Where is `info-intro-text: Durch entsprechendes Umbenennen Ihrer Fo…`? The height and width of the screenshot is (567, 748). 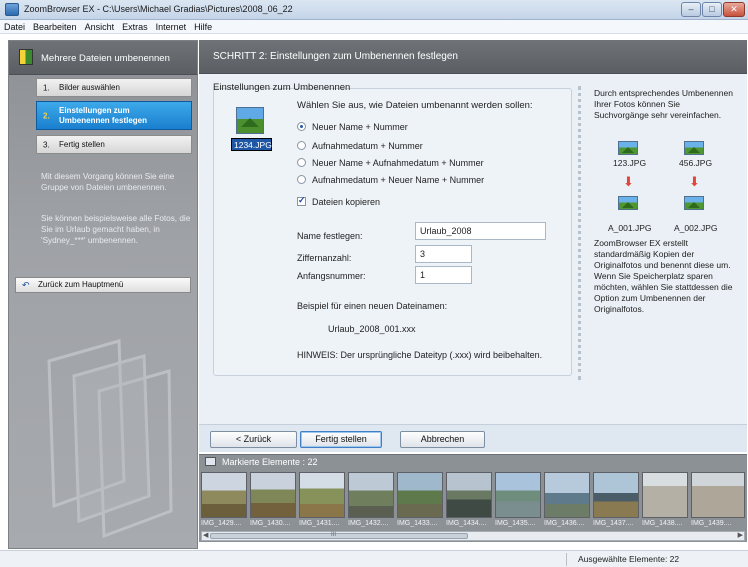 info-intro-text: Durch entsprechendes Umbenennen Ihrer Fo… is located at coordinates (663, 104).